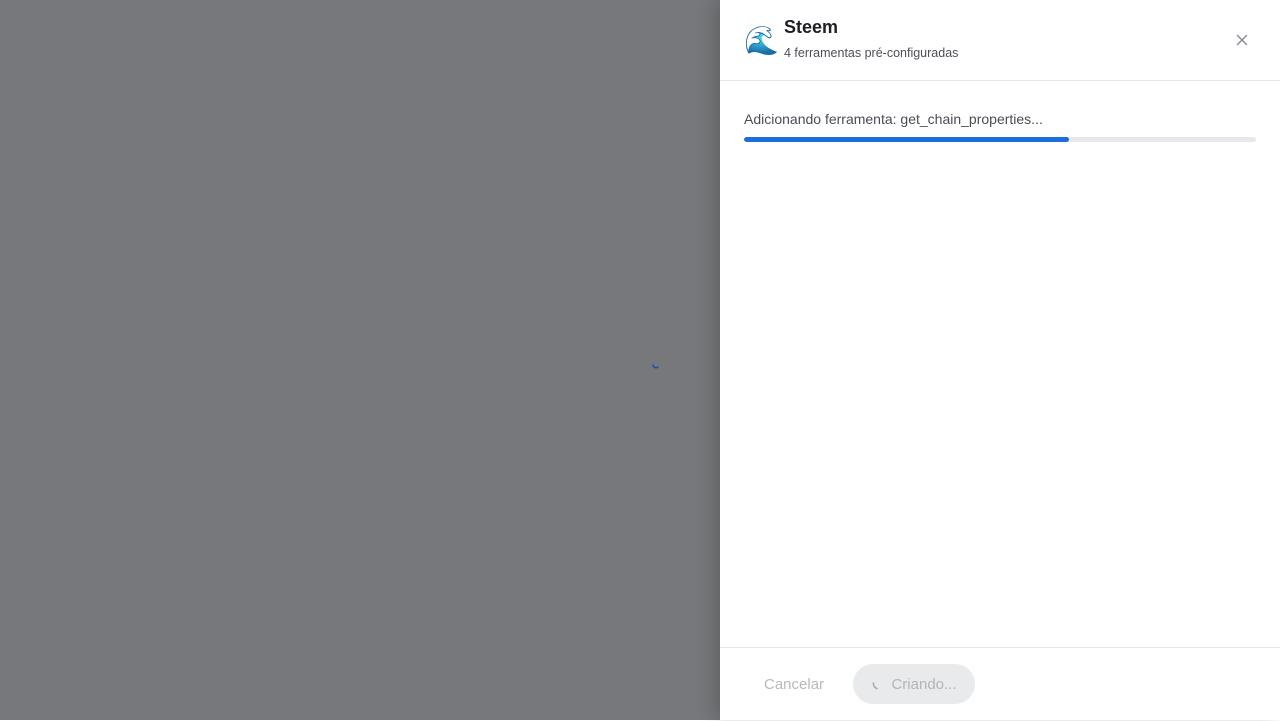 This screenshot has width=1280, height=721. I want to click on wave-icon: 🌊, so click(761, 40).